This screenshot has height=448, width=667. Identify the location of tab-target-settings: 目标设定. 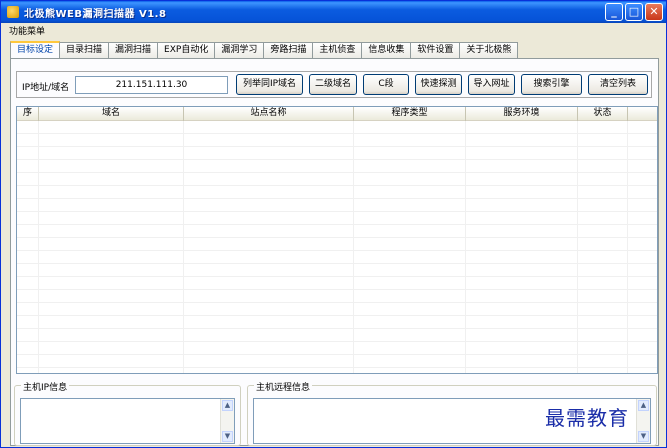
(35, 49).